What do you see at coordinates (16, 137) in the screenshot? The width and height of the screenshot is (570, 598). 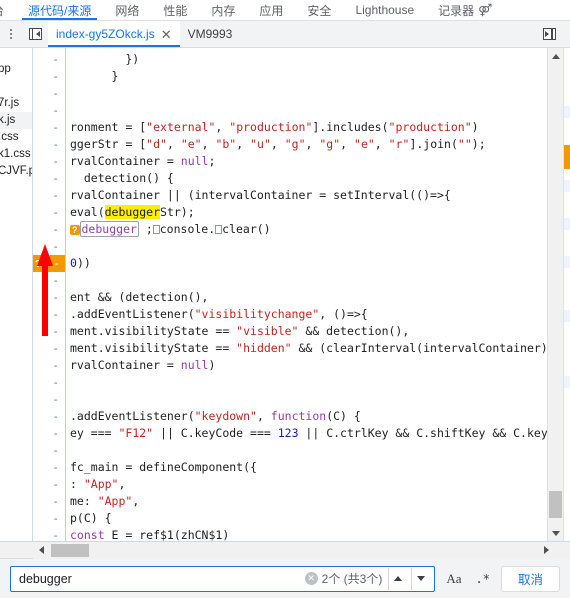 I see `nav-file-item: .css` at bounding box center [16, 137].